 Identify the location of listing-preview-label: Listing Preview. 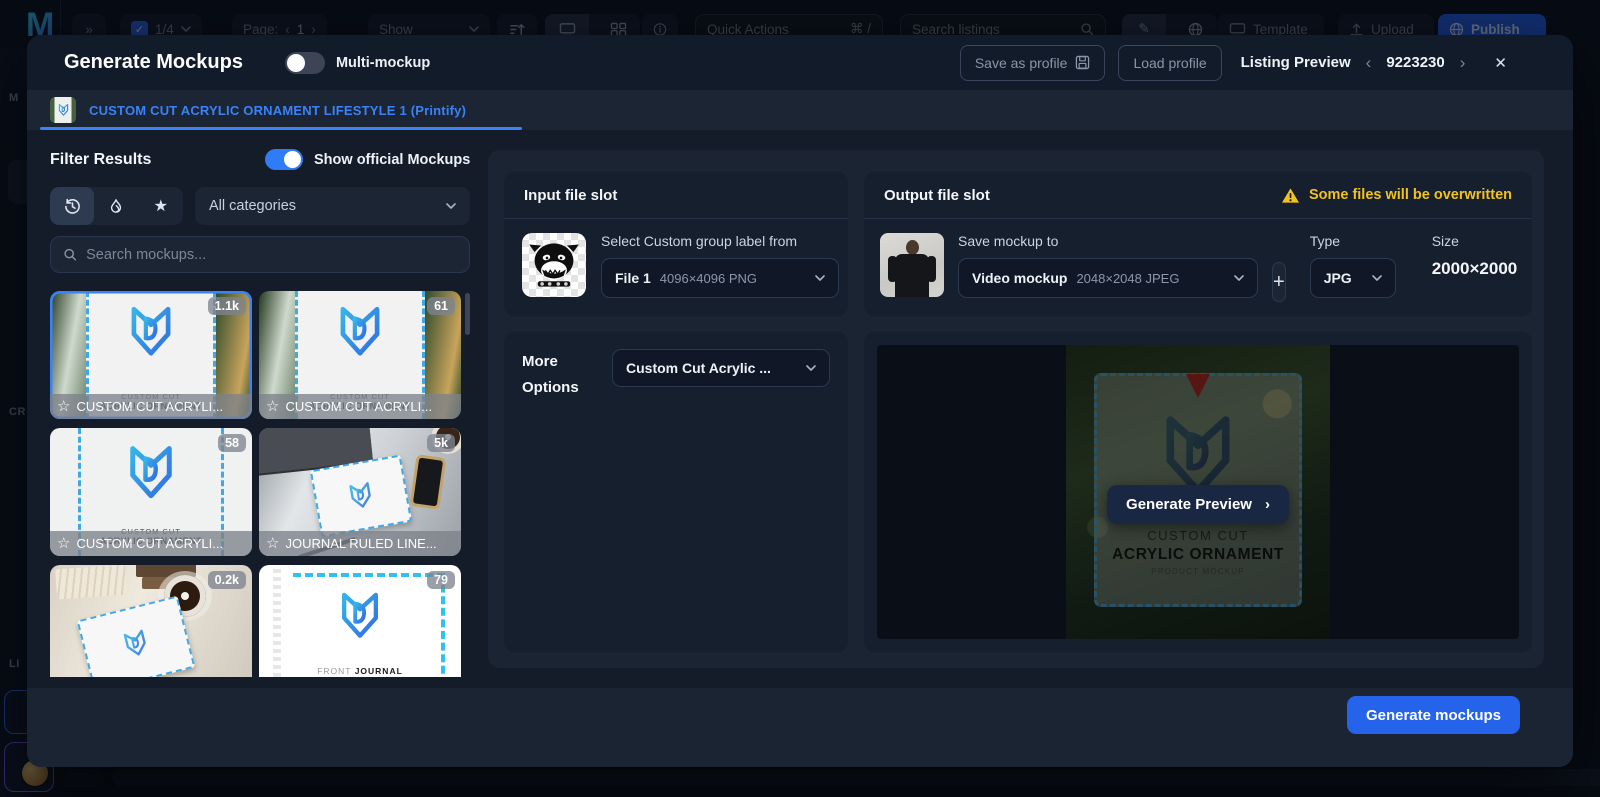
(1295, 62).